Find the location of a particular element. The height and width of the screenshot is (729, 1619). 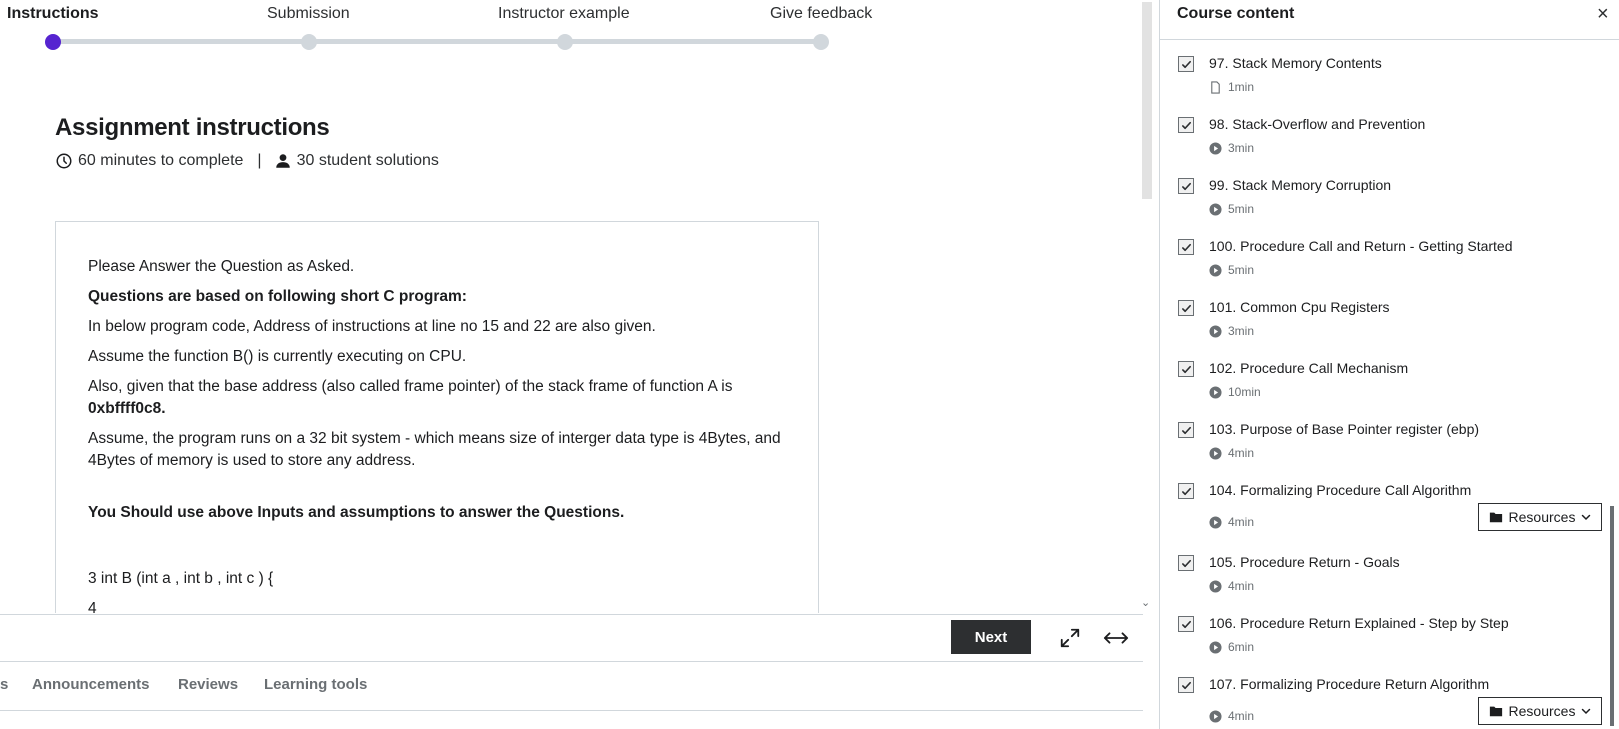

stepper-track is located at coordinates (436, 41).